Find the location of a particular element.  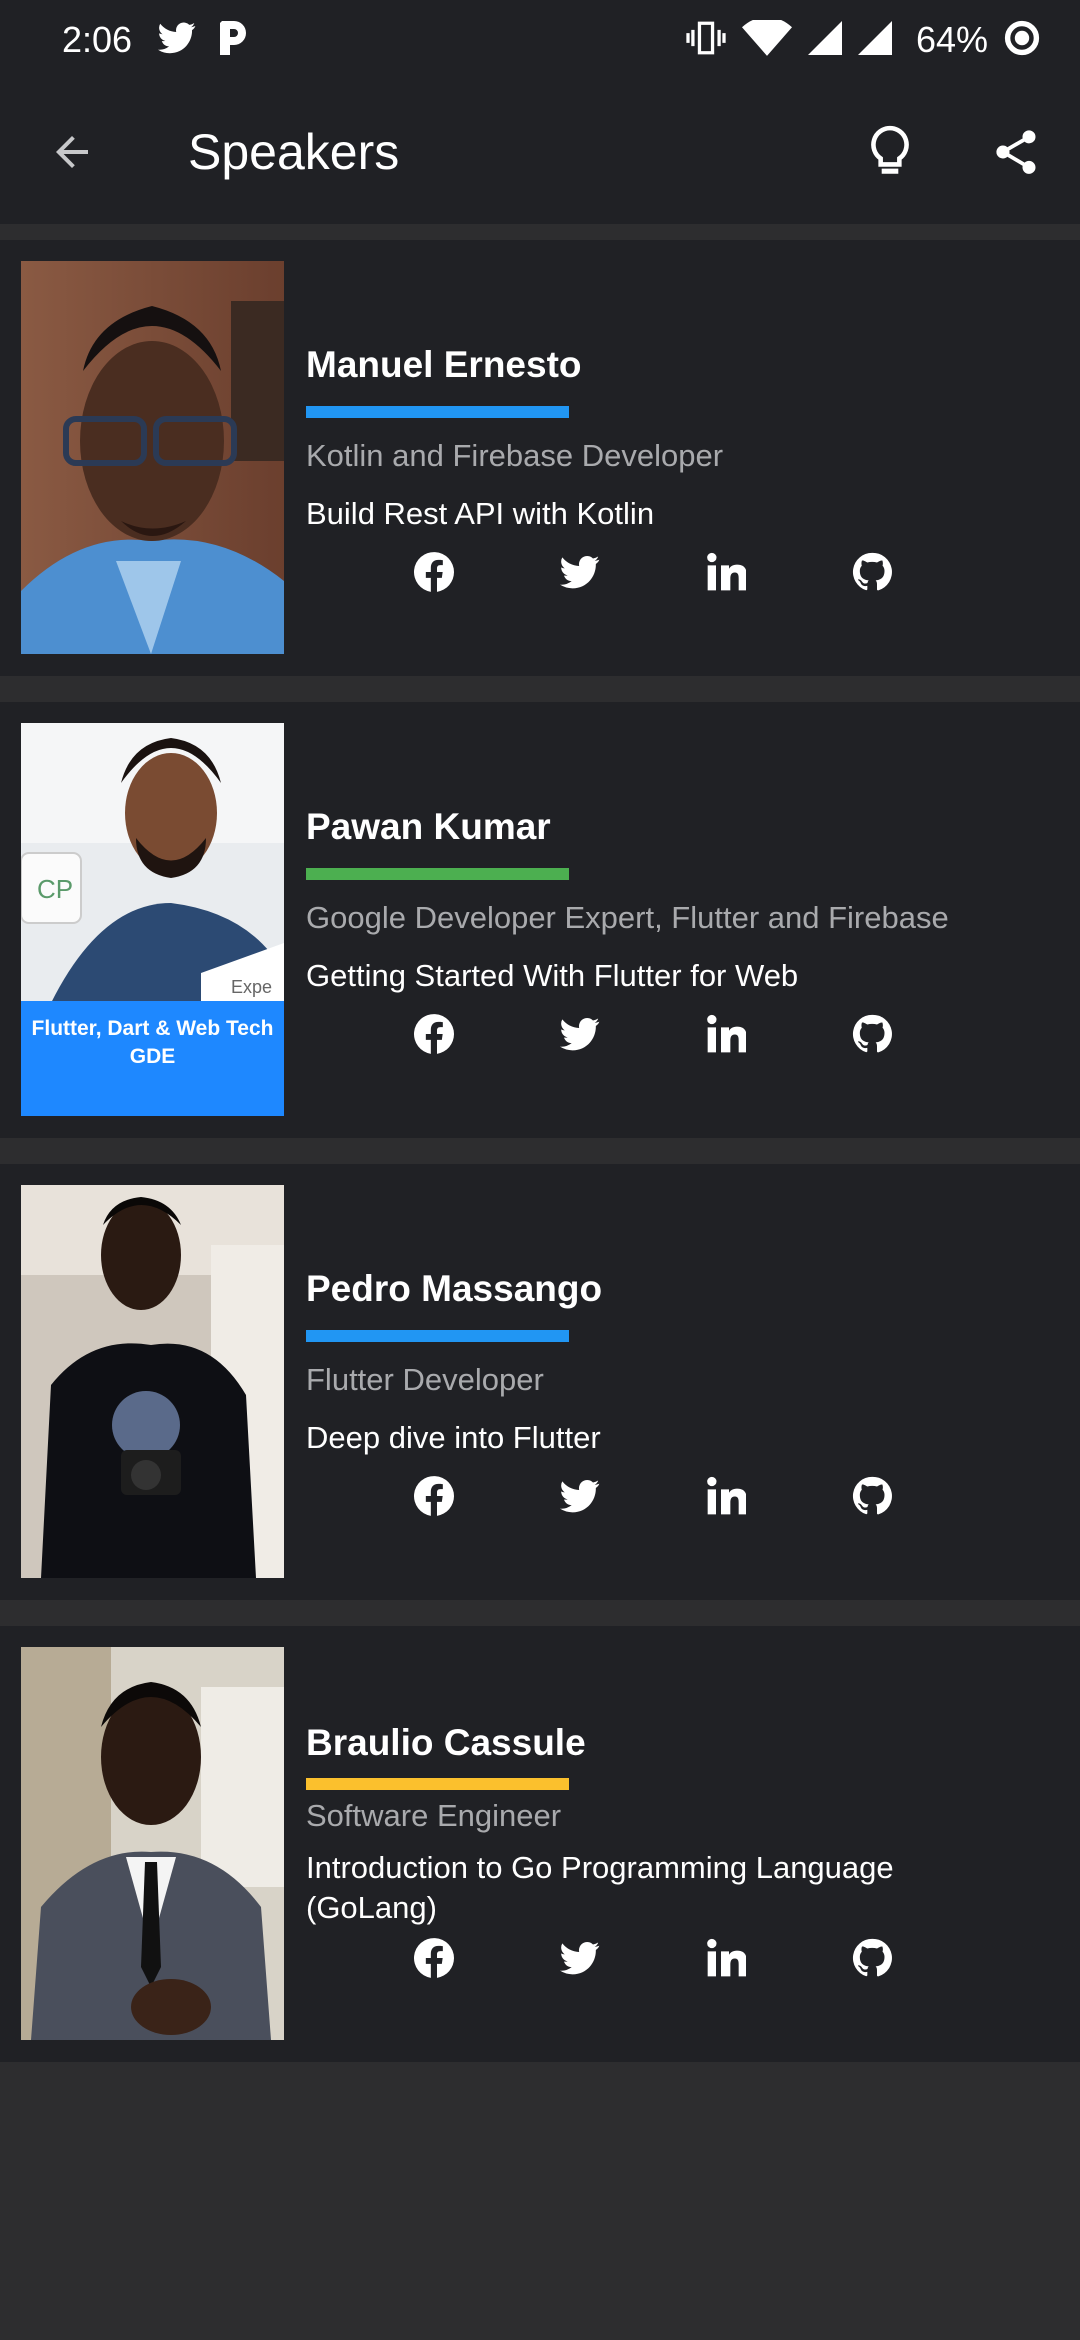

speaker-name: Braulio Cassule is located at coordinates (446, 1742).